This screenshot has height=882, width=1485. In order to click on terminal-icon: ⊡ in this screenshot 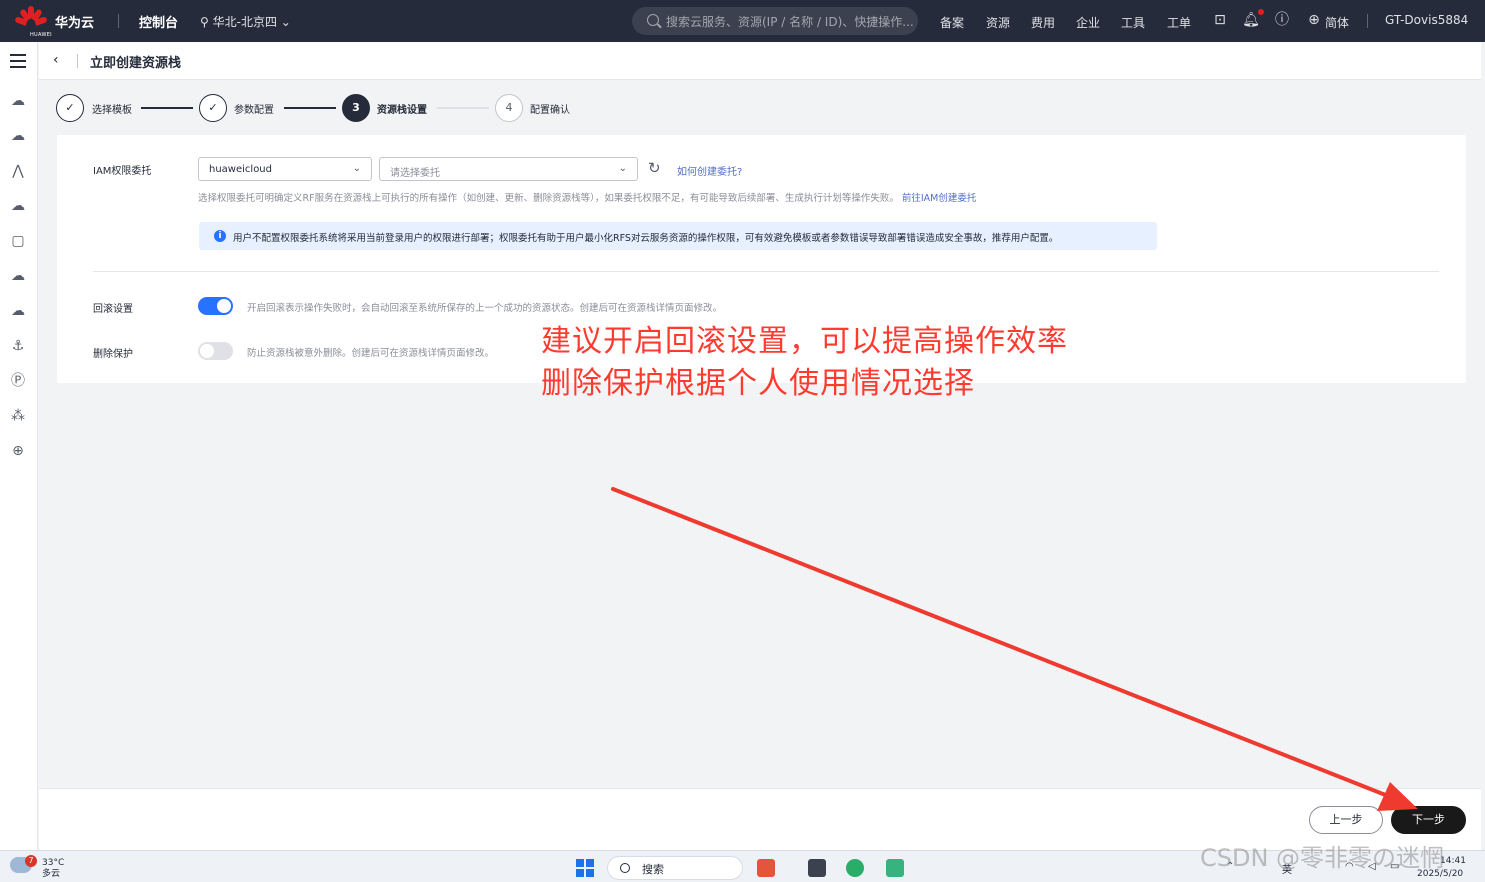, I will do `click(1220, 20)`.